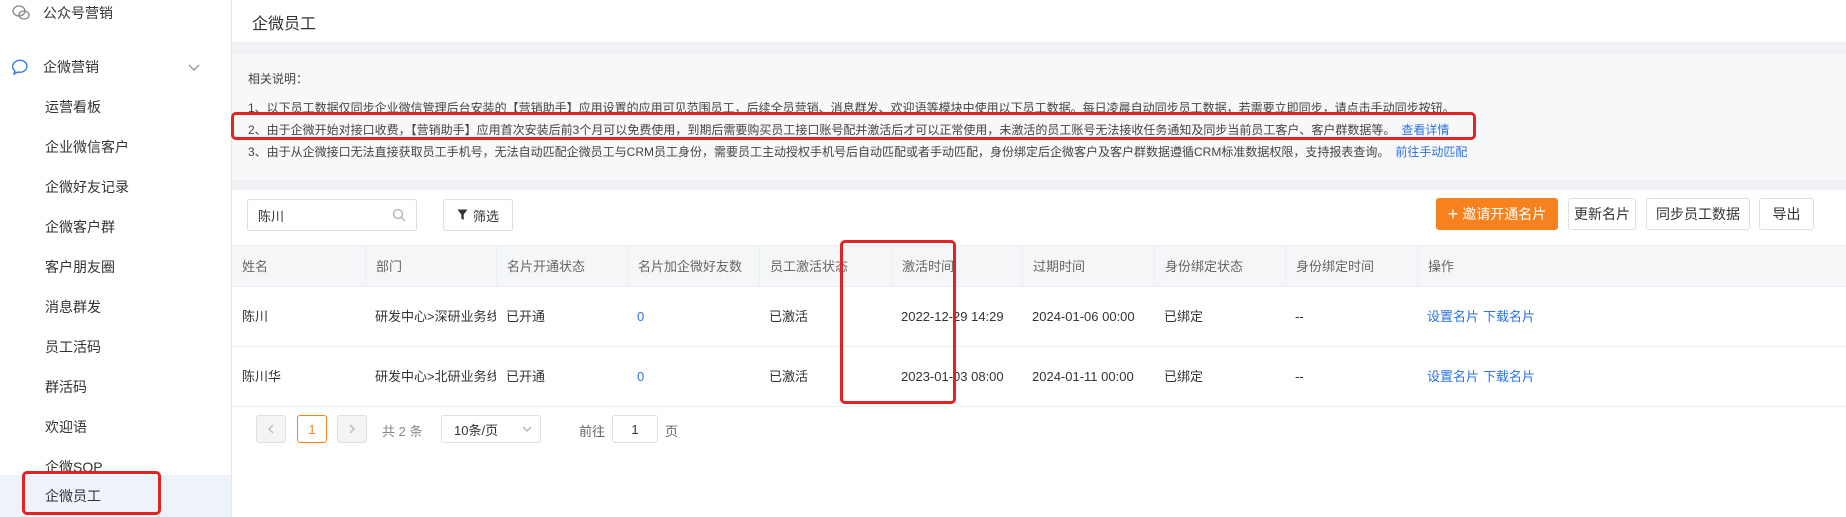  Describe the element at coordinates (255, 316) in the screenshot. I see `cell-name: 陈川` at that location.